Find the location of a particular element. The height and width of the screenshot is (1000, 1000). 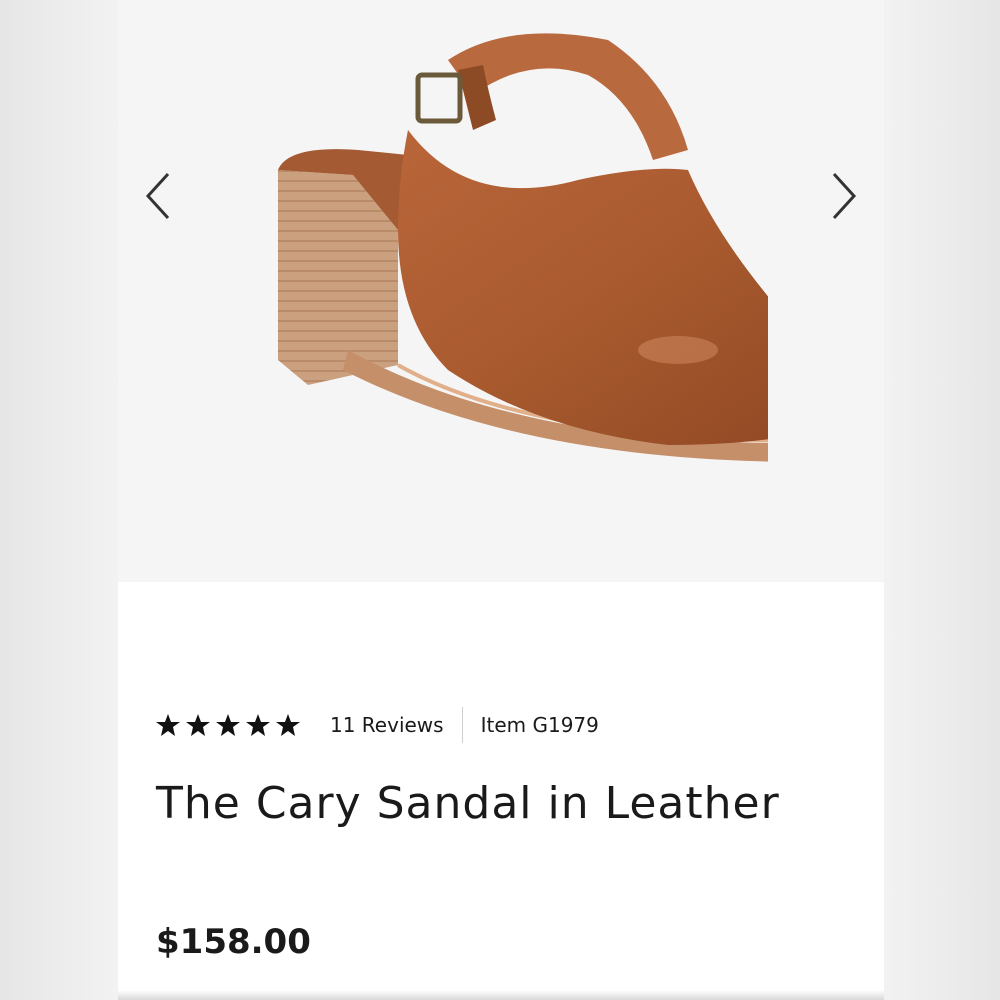

item-number: Item G1979 is located at coordinates (539, 725).